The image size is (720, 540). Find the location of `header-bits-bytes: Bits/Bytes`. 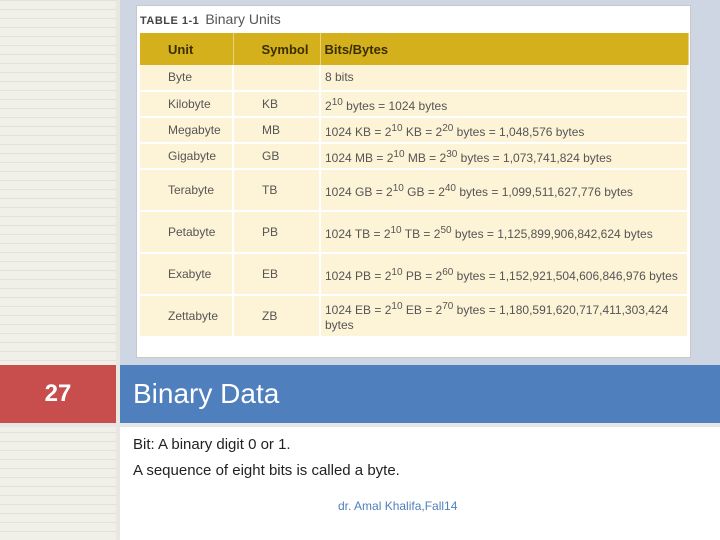

header-bits-bytes: Bits/Bytes is located at coordinates (504, 49).